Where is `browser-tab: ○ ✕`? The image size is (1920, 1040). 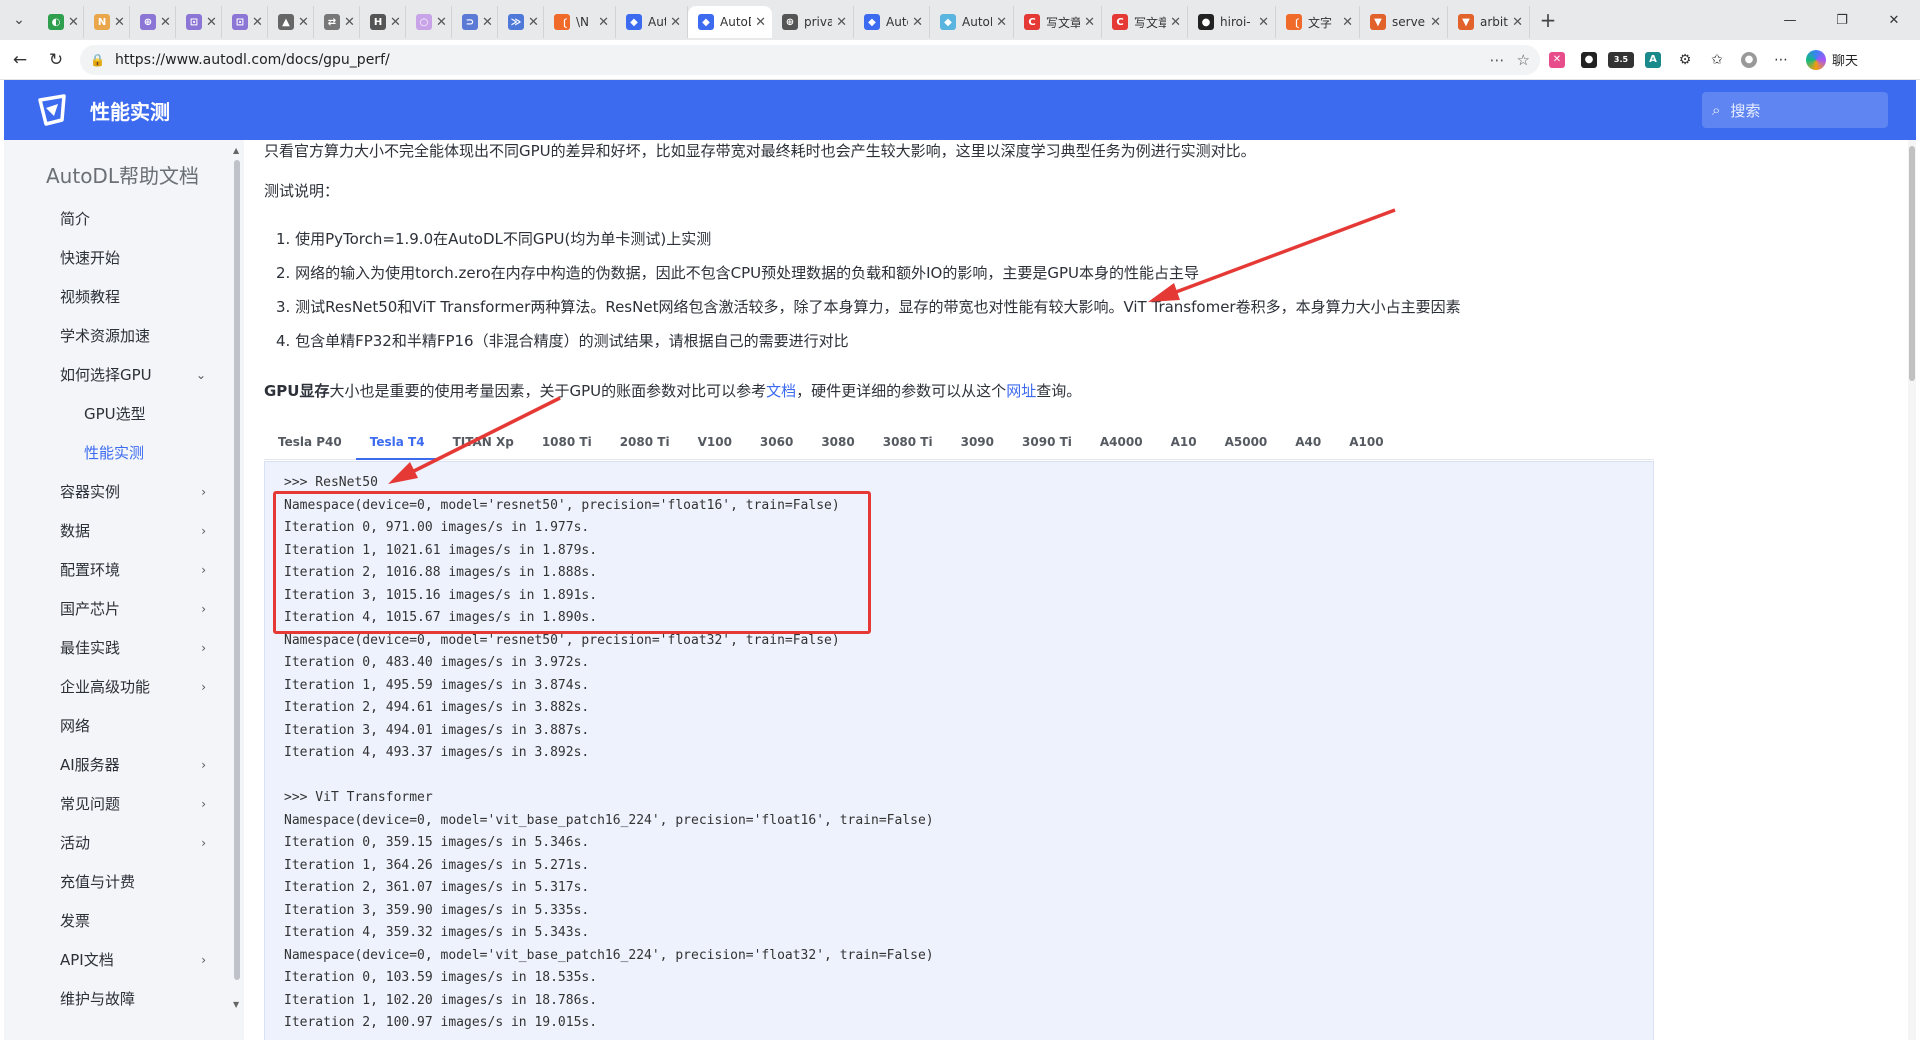 browser-tab: ○ ✕ is located at coordinates (429, 22).